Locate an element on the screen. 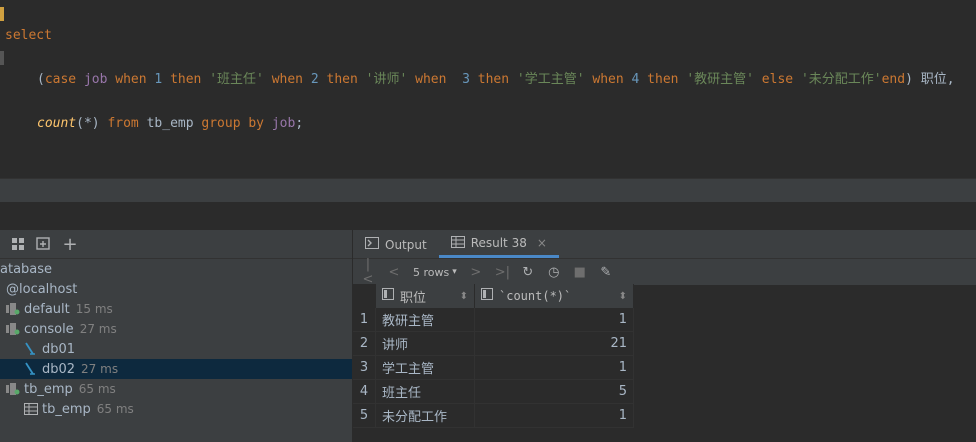 This screenshot has height=442, width=976. tree-item-tb-emp-session: tb_emp 65 ms is located at coordinates (176, 389).